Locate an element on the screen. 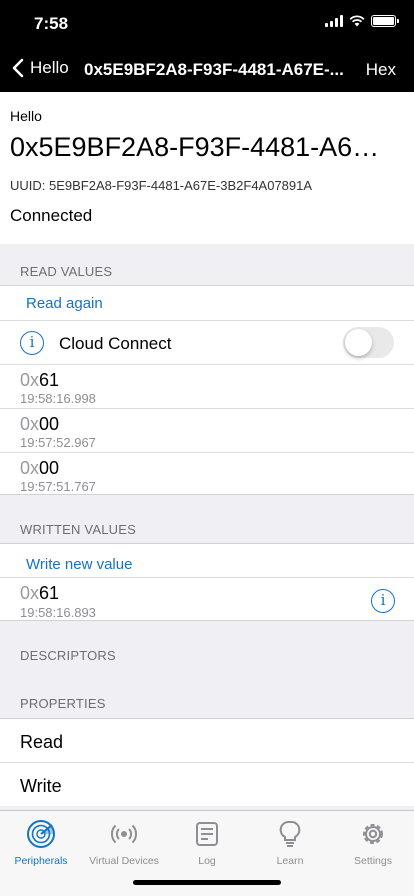 The width and height of the screenshot is (414, 896). cloud-connect-label: Cloud Connect is located at coordinates (115, 343).